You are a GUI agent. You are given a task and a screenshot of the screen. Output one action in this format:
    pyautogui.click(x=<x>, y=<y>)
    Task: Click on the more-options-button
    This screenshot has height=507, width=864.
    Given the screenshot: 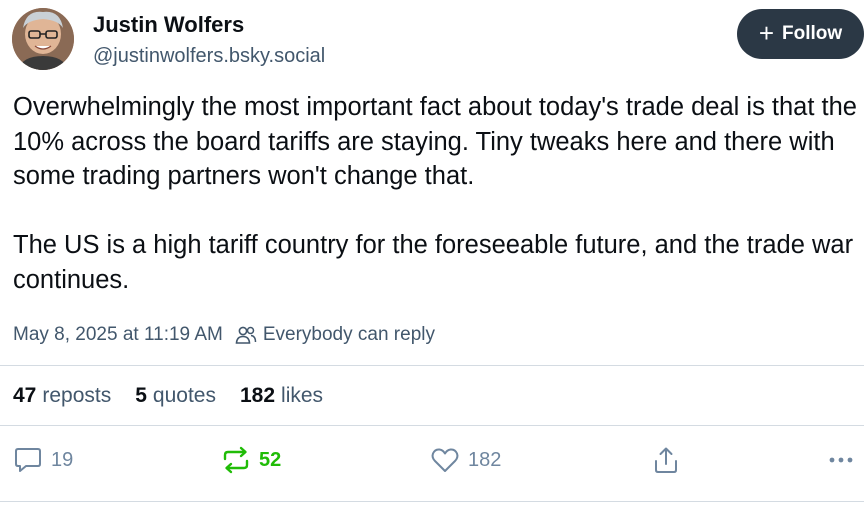 What is the action you would take?
    pyautogui.click(x=845, y=460)
    